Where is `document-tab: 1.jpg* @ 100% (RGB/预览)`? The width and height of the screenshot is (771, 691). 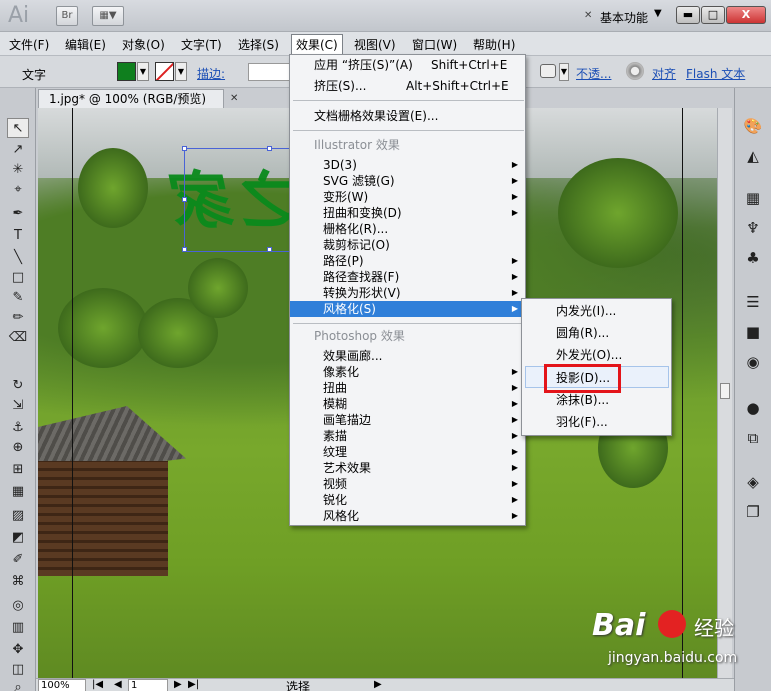
document-tab: 1.jpg* @ 100% (RGB/预览) is located at coordinates (131, 98).